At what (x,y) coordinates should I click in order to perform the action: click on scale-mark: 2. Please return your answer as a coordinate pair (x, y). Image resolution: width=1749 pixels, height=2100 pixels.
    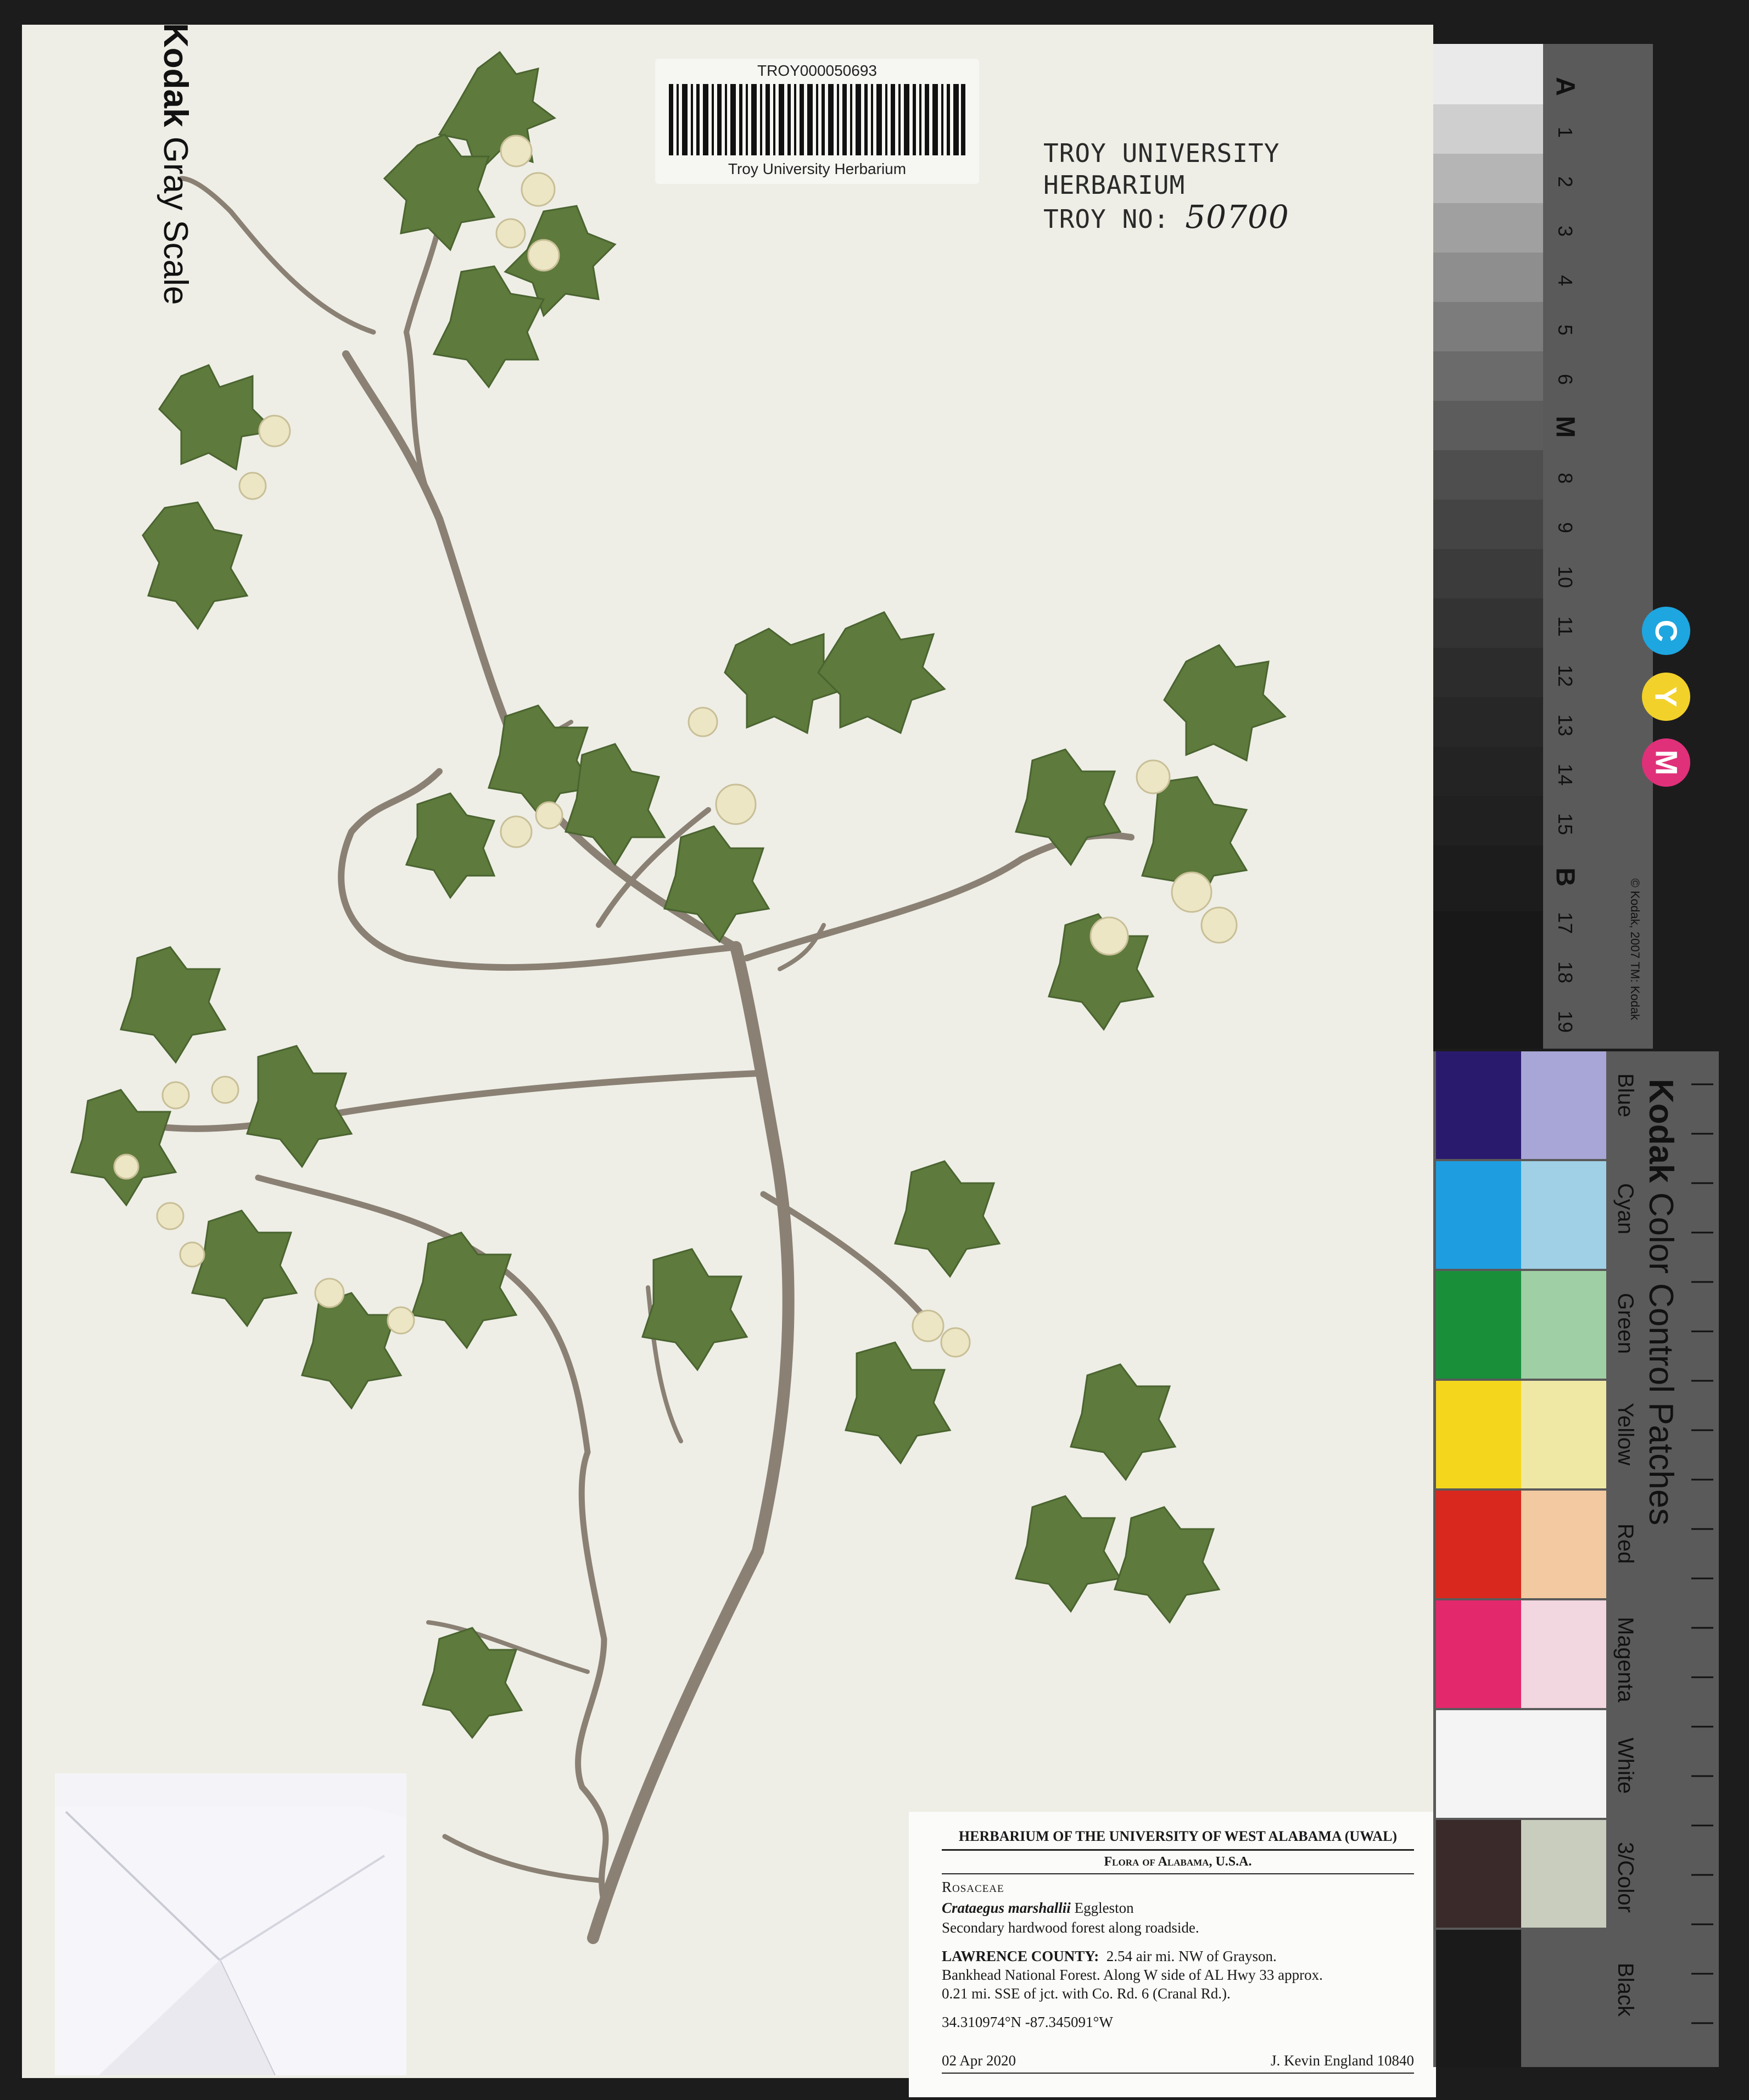
    Looking at the image, I should click on (1565, 182).